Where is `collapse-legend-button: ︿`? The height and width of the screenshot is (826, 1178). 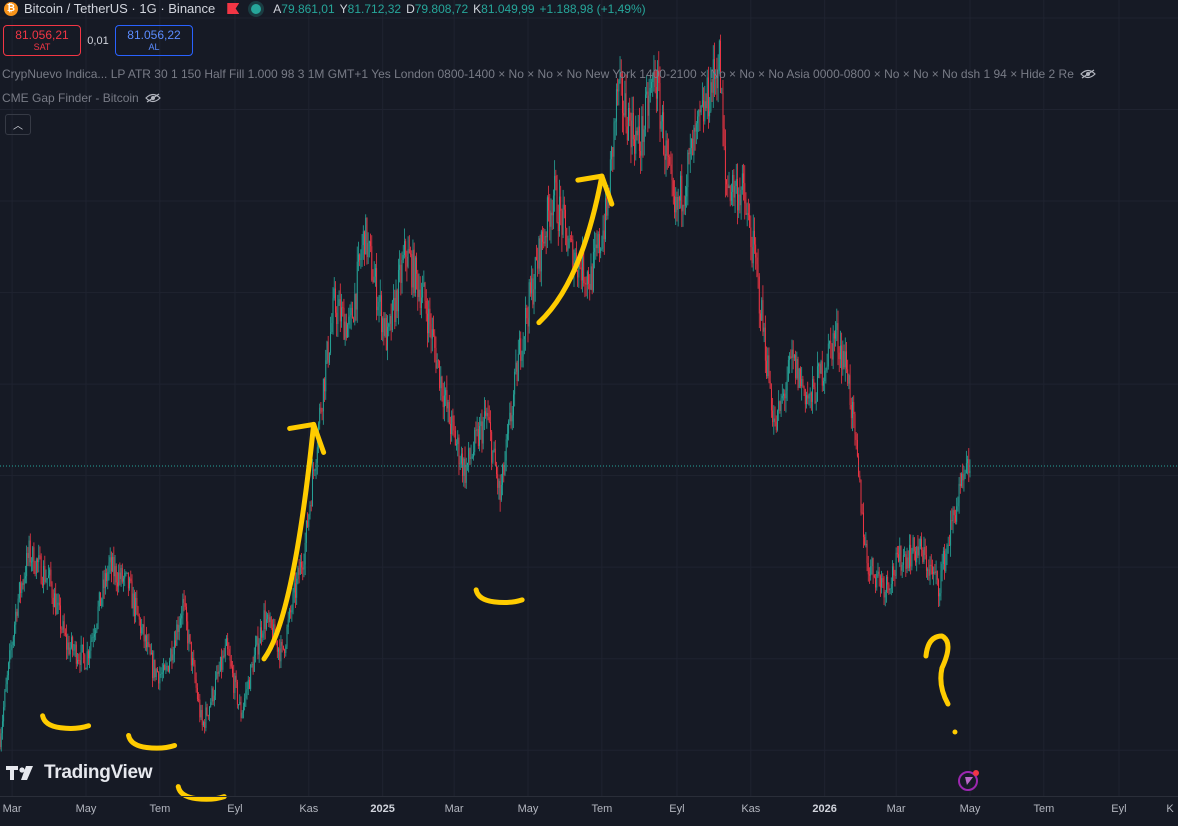
collapse-legend-button: ︿ is located at coordinates (18, 124).